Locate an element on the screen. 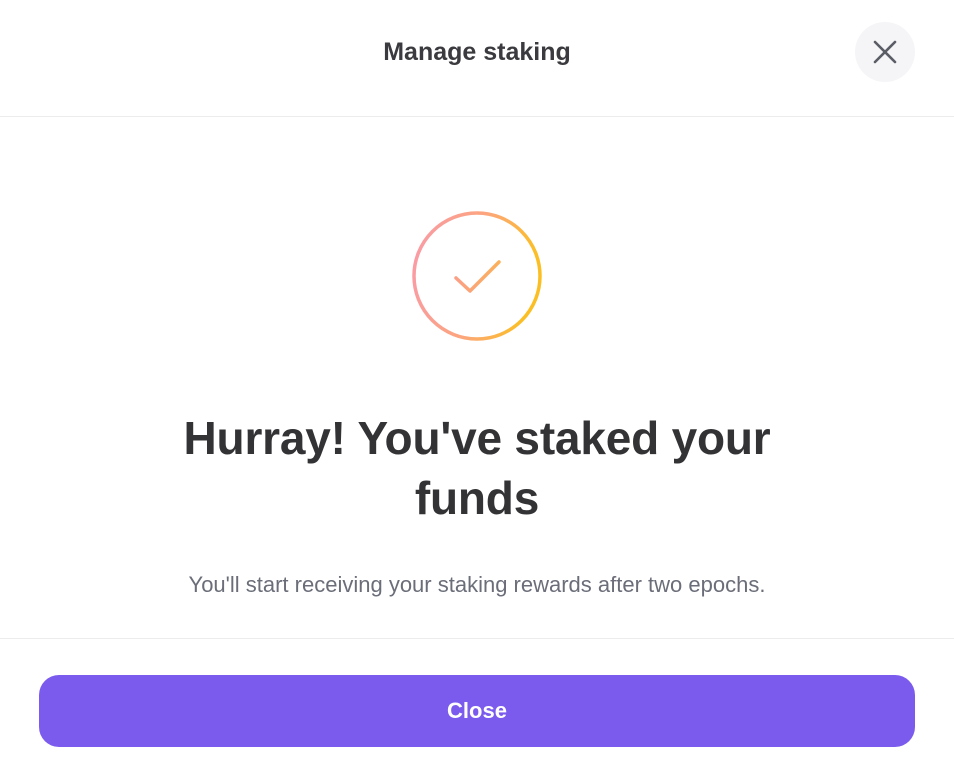  close-modal-button is located at coordinates (885, 52).